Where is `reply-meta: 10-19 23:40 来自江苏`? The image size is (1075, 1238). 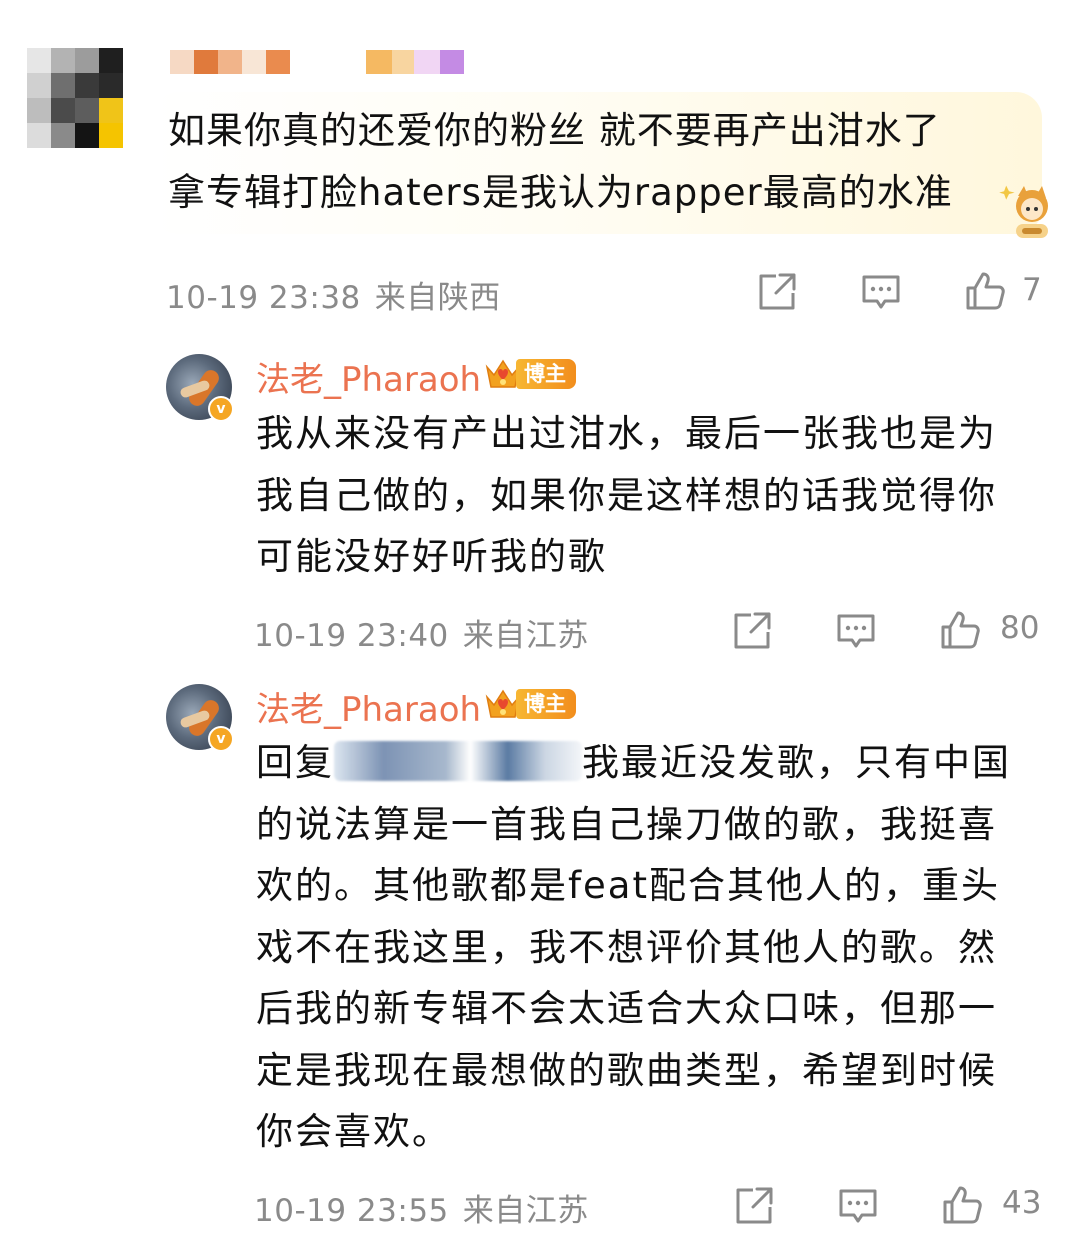
reply-meta: 10-19 23:40 来自江苏 is located at coordinates (421, 632).